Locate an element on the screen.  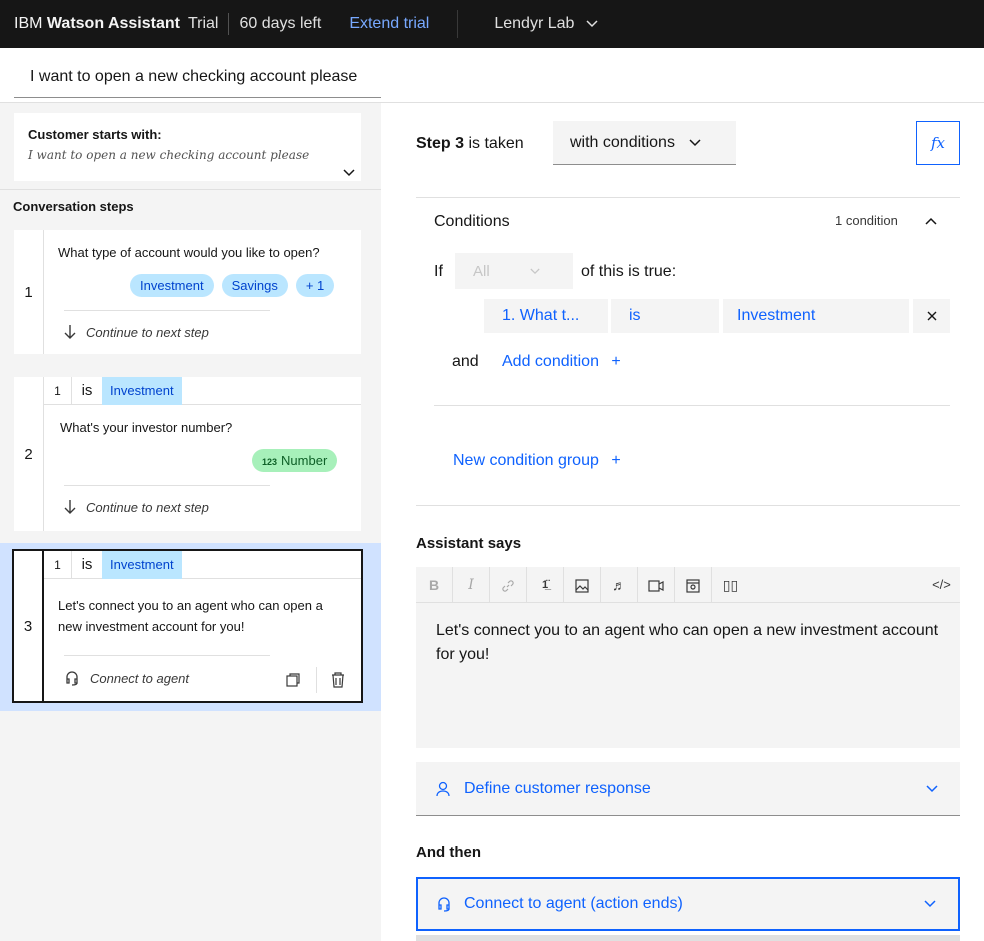
duplicate-icon is located at coordinates (293, 680).